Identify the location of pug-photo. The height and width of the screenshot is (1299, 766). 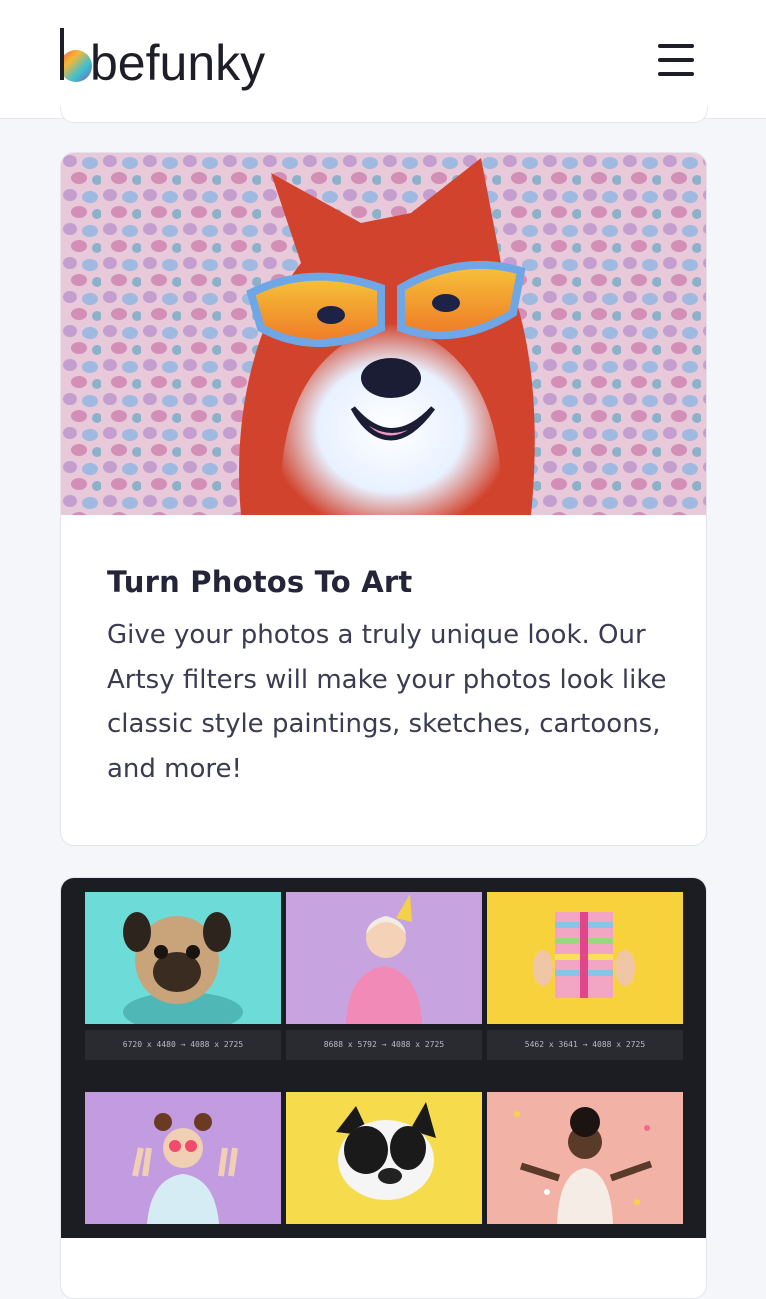
(183, 958).